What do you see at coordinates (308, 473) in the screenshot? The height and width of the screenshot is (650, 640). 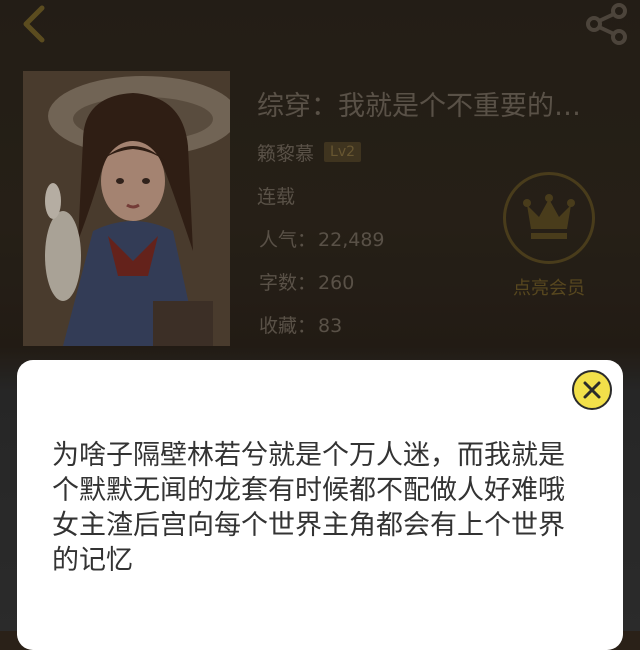 I see `description-line: 为啥子隔壁林若兮就是个万人迷，而我就是个默默无闻的龙套有时候都不配做人好难哦` at bounding box center [308, 473].